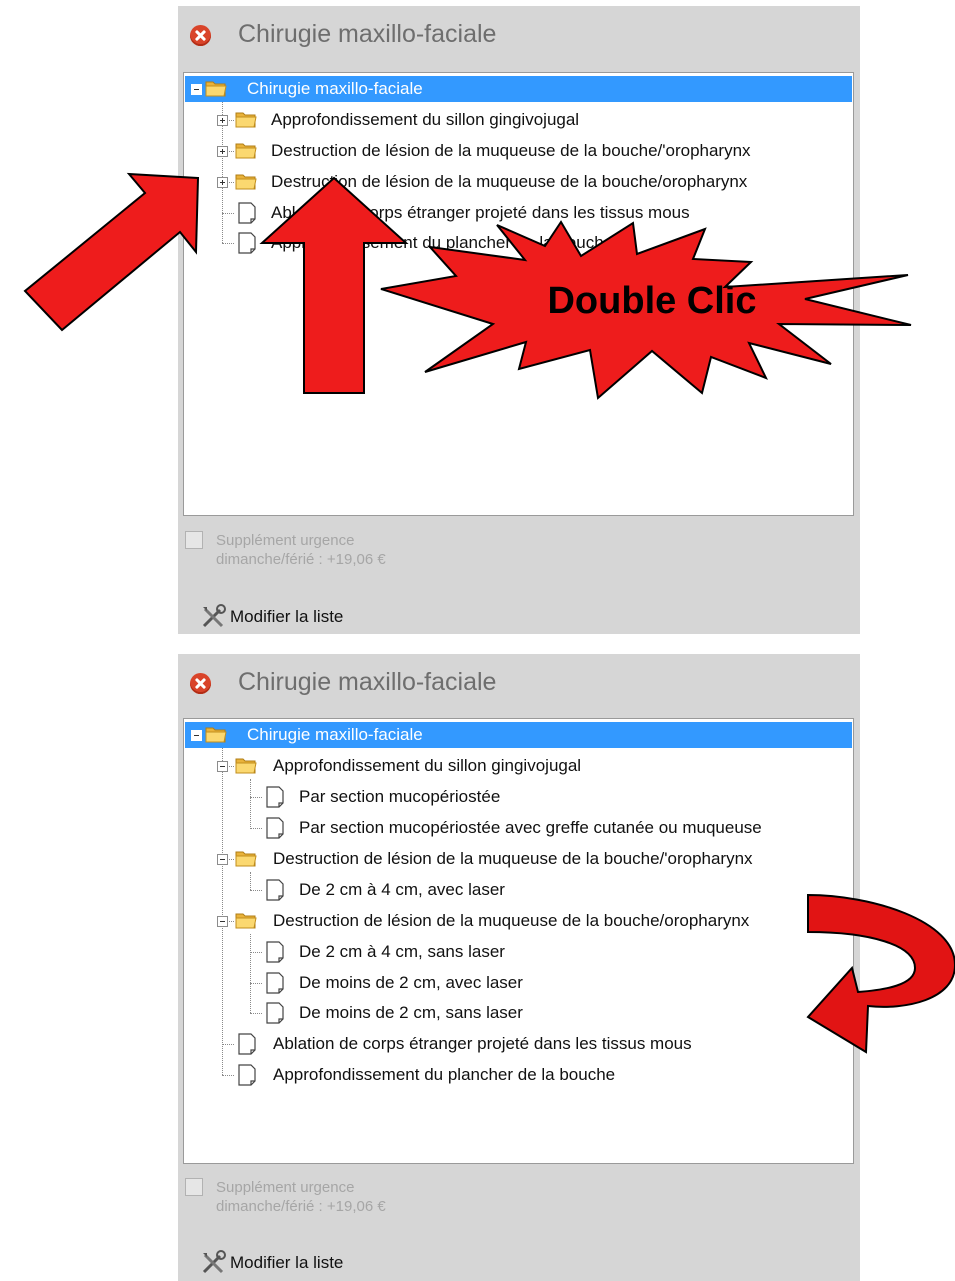 The image size is (955, 1281). What do you see at coordinates (518, 797) in the screenshot?
I see `tree-leaf-row: Par section mucopériostée` at bounding box center [518, 797].